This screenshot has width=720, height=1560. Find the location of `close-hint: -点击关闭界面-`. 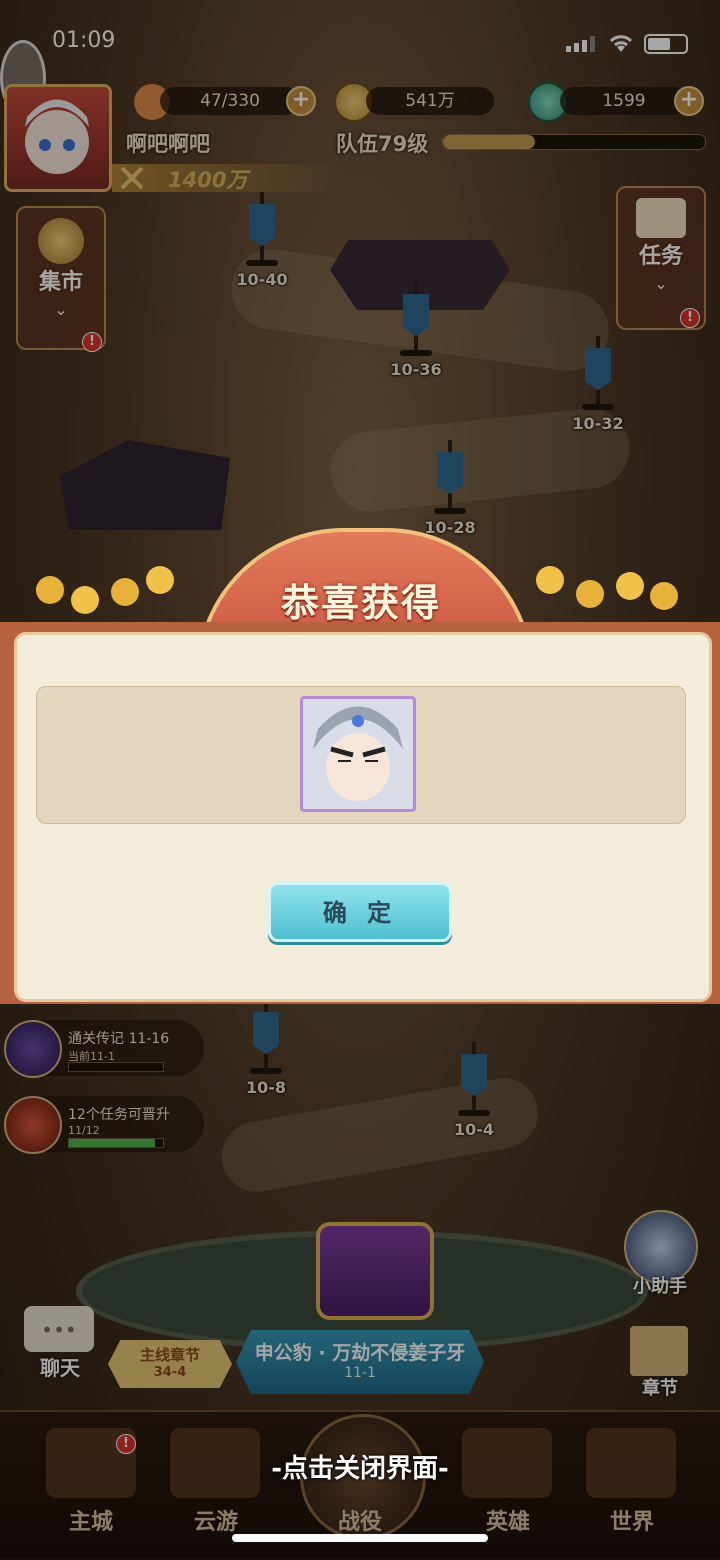

close-hint: -点击关闭界面- is located at coordinates (360, 1466).